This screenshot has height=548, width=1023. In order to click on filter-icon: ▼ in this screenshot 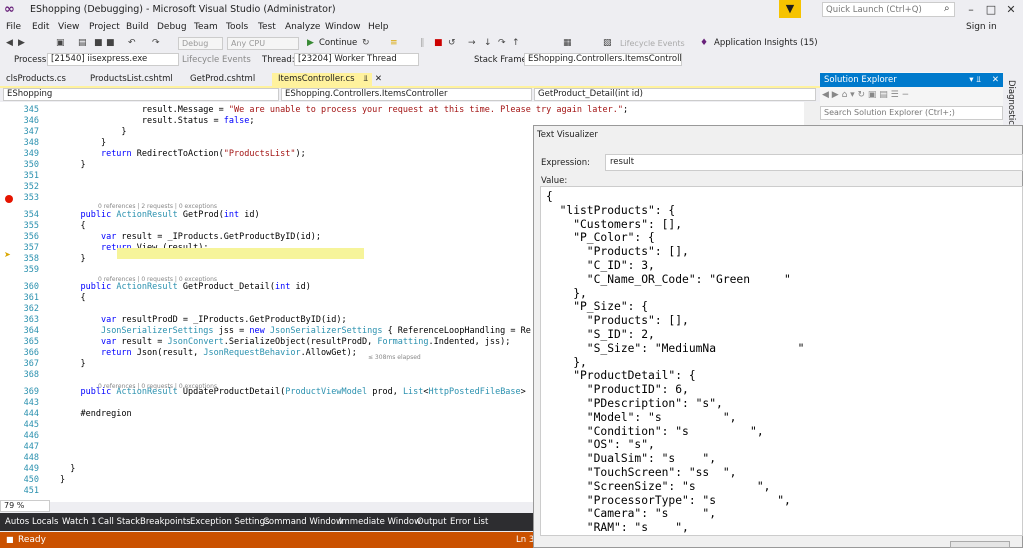, I will do `click(790, 9)`.